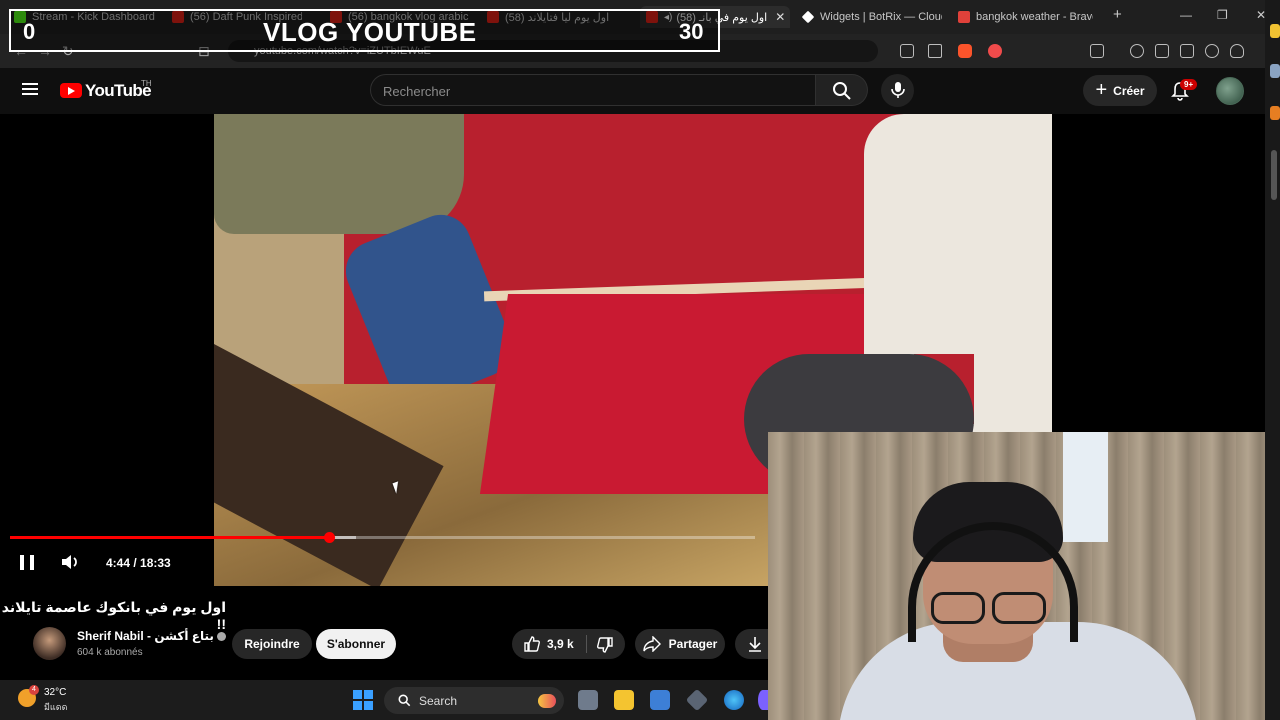  I want to click on region-code: TH, so click(146, 83).